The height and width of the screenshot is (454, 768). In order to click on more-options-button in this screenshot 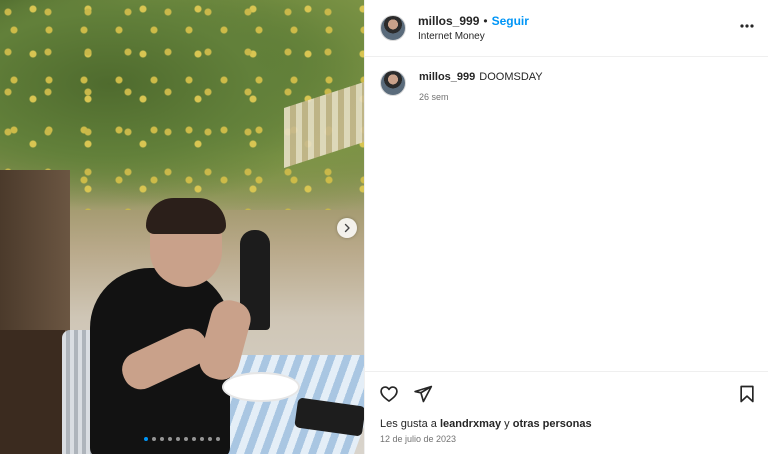, I will do `click(747, 26)`.